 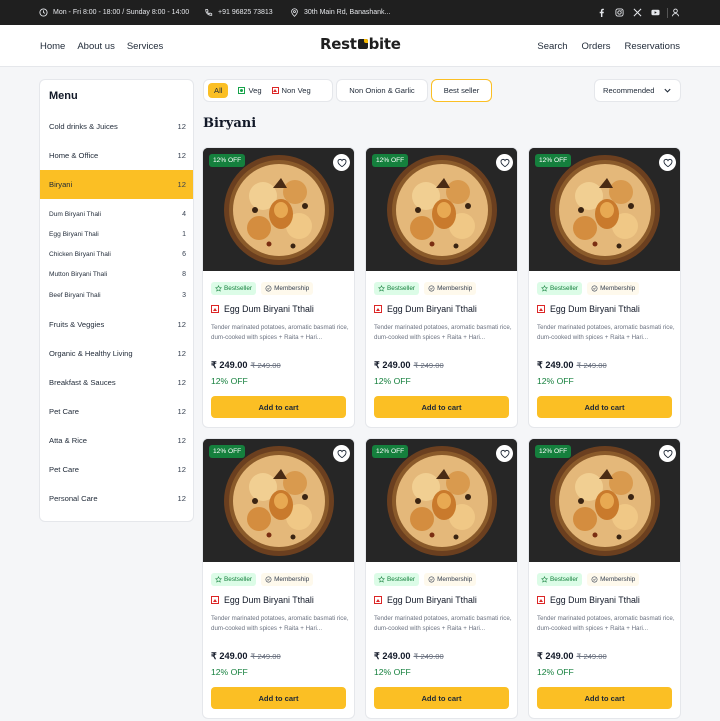 What do you see at coordinates (619, 12) in the screenshot?
I see `instagram-icon` at bounding box center [619, 12].